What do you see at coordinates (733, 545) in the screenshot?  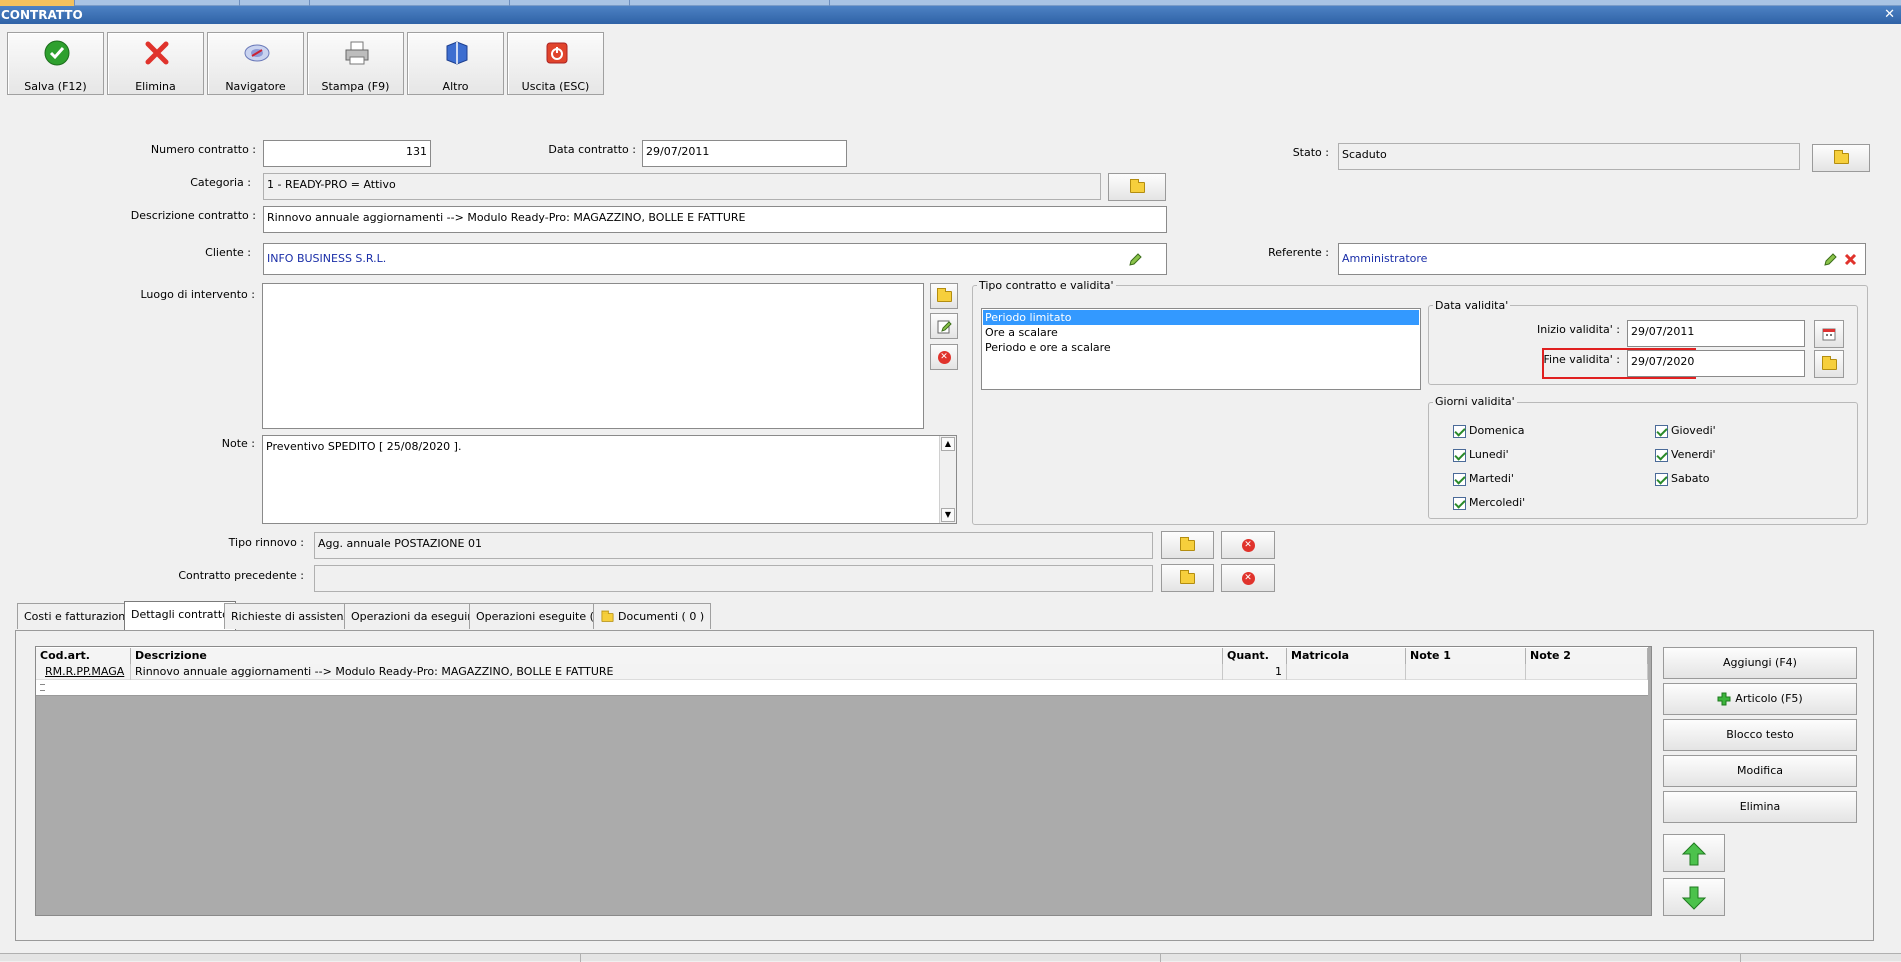 I see `tipo-rinnovo-field: Agg. annuale POSTAZIONE 01` at bounding box center [733, 545].